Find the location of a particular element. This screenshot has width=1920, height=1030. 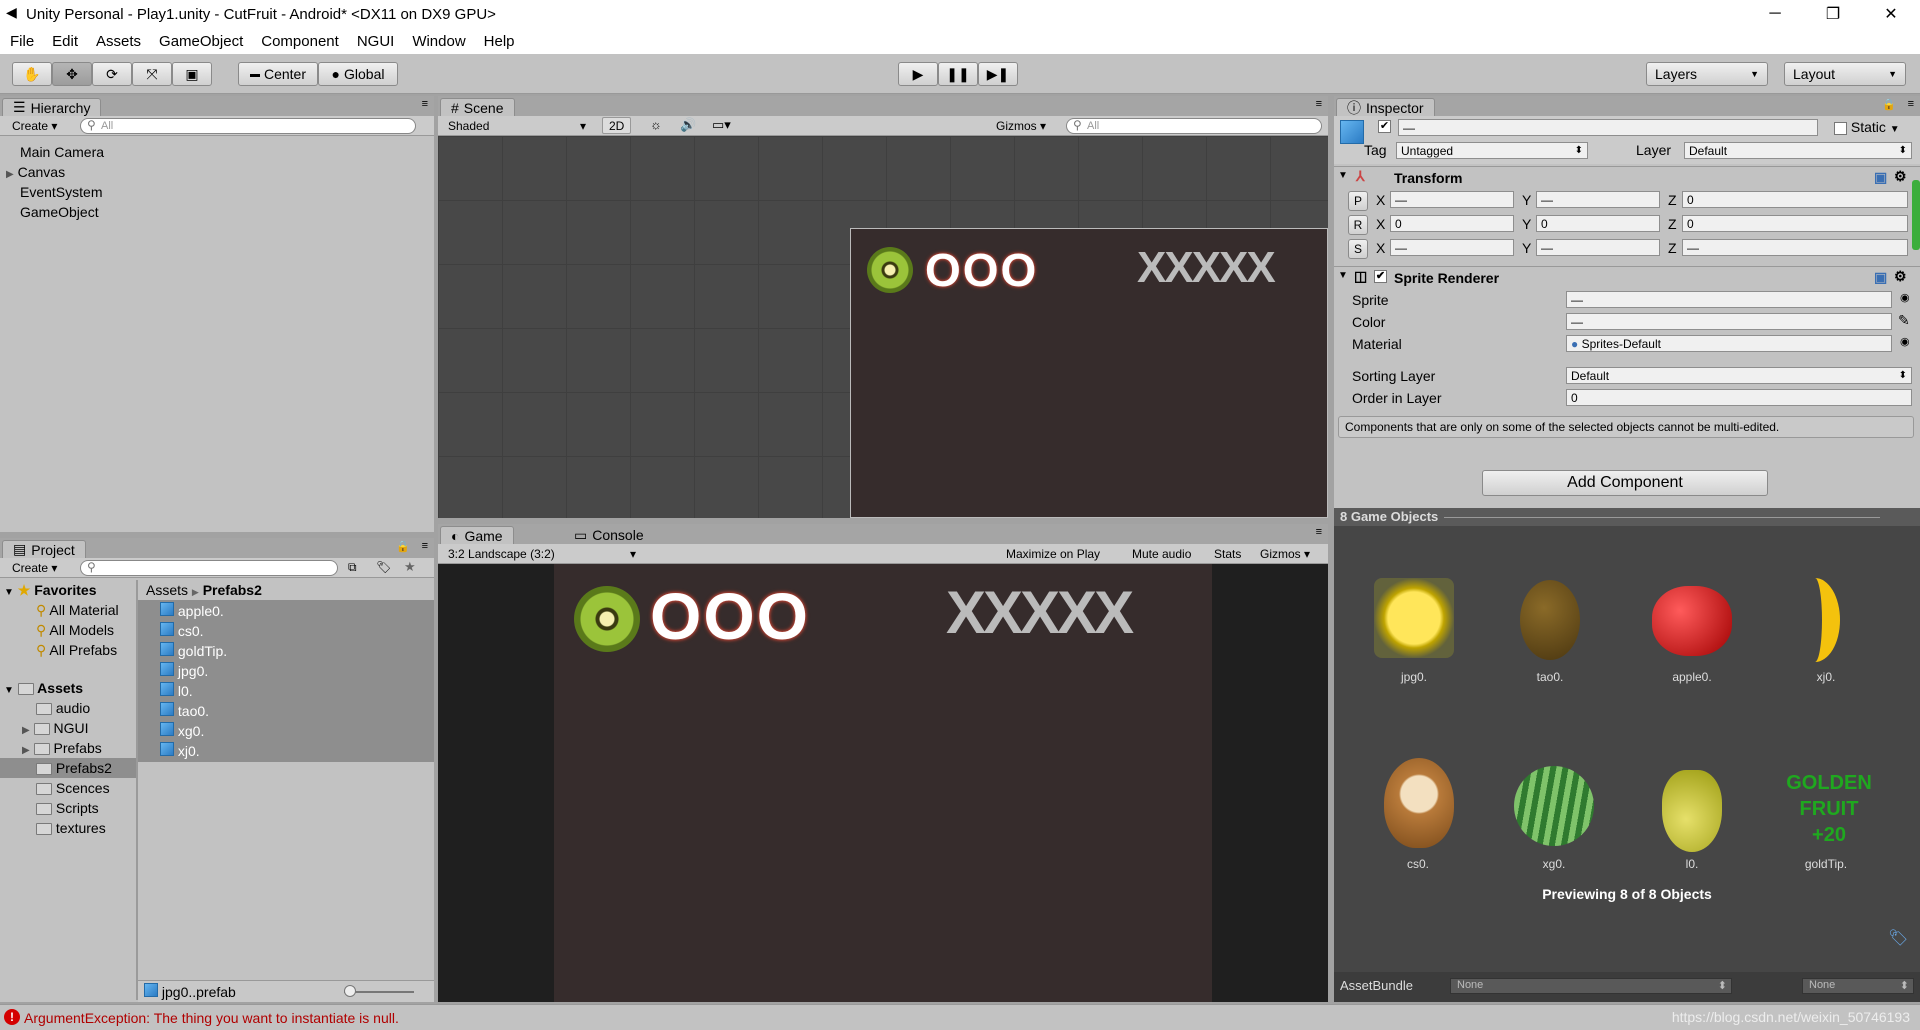

favorite-item: ⚲ All Prefabs is located at coordinates (76, 650).